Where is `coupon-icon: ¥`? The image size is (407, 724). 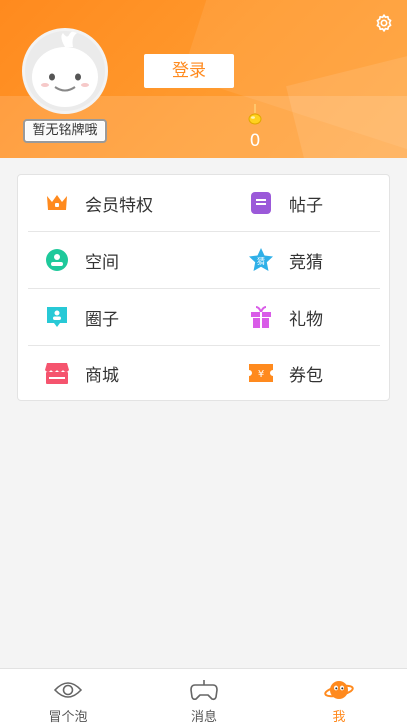 coupon-icon: ¥ is located at coordinates (261, 373).